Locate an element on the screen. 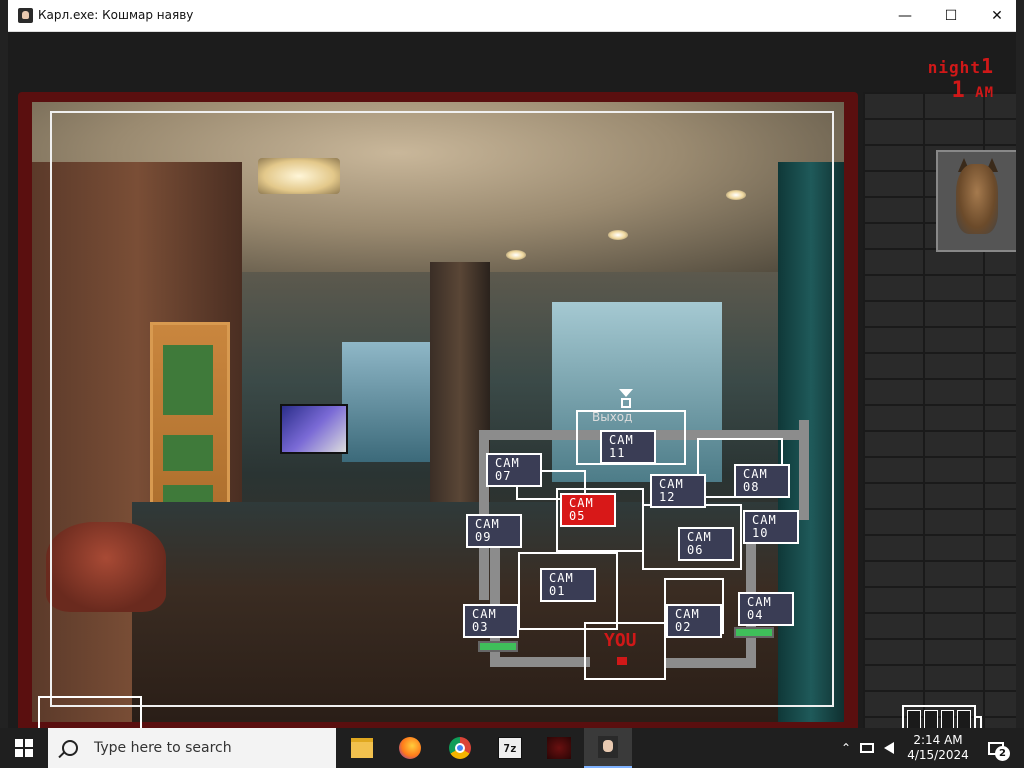 The image size is (1024, 768). app-icon is located at coordinates (25, 15).